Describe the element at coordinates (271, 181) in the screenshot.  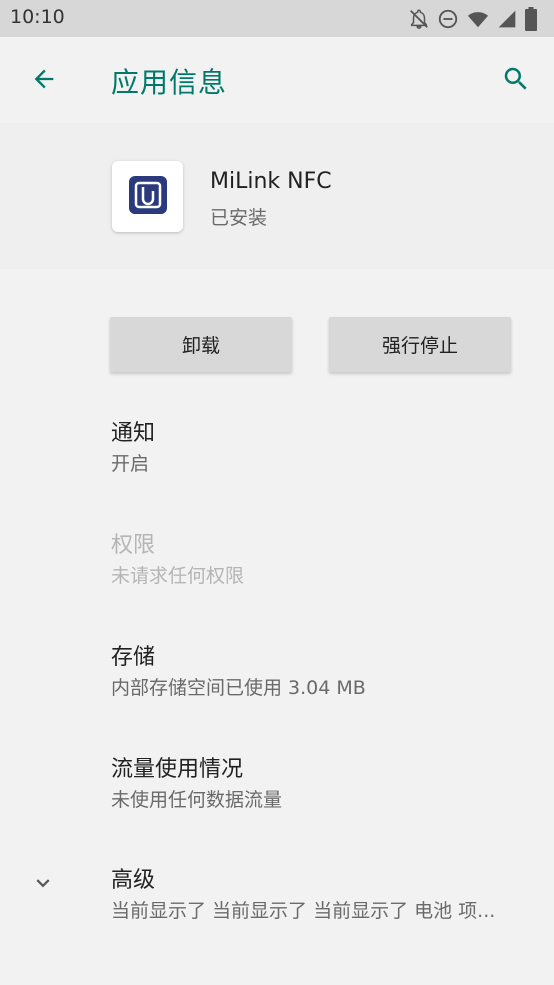
I see `app-name: MiLink NFC` at that location.